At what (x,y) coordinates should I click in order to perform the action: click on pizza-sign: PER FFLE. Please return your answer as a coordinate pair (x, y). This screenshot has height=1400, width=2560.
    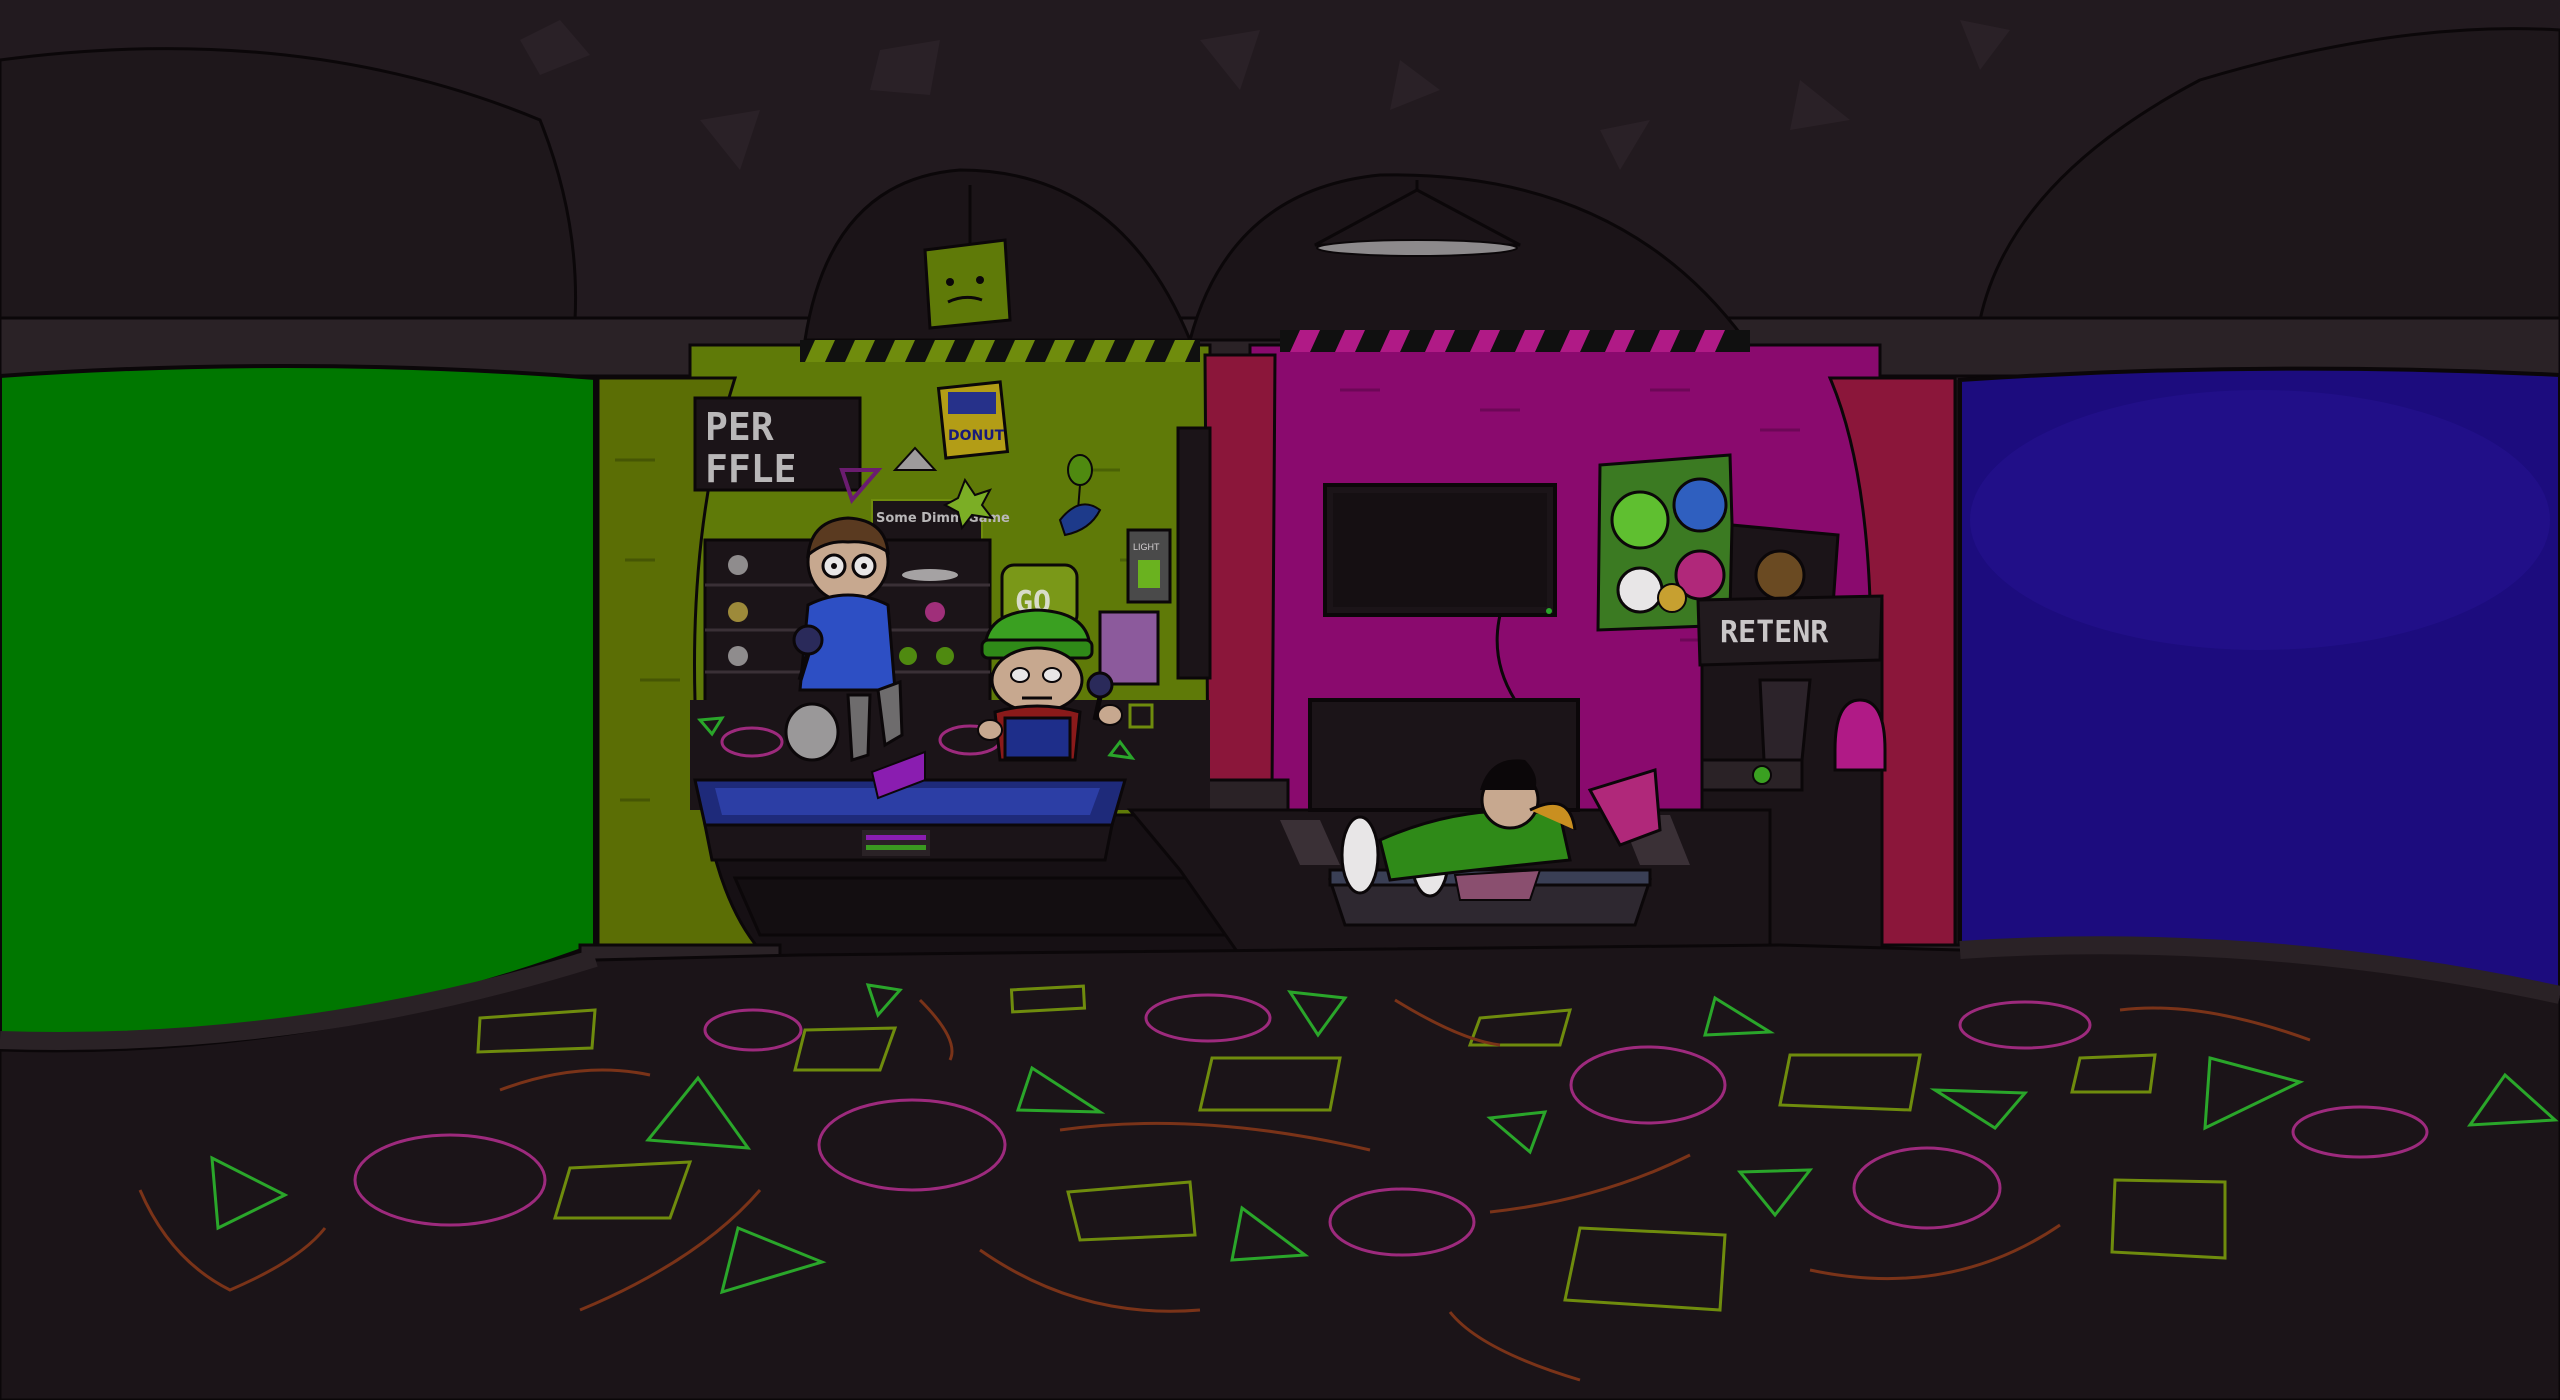
    Looking at the image, I should click on (777, 444).